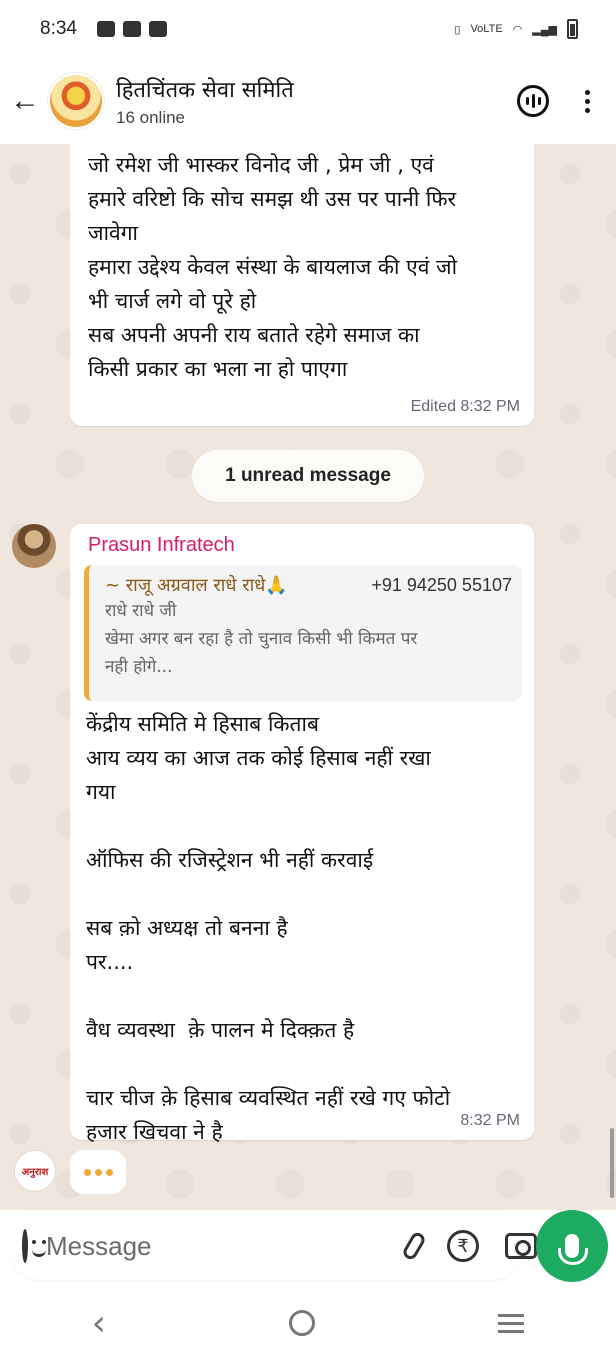 Image resolution: width=616 pixels, height=1356 pixels. What do you see at coordinates (308, 101) in the screenshot?
I see `chat-header: ← हितचिंतक सेवा समिति 16 online` at bounding box center [308, 101].